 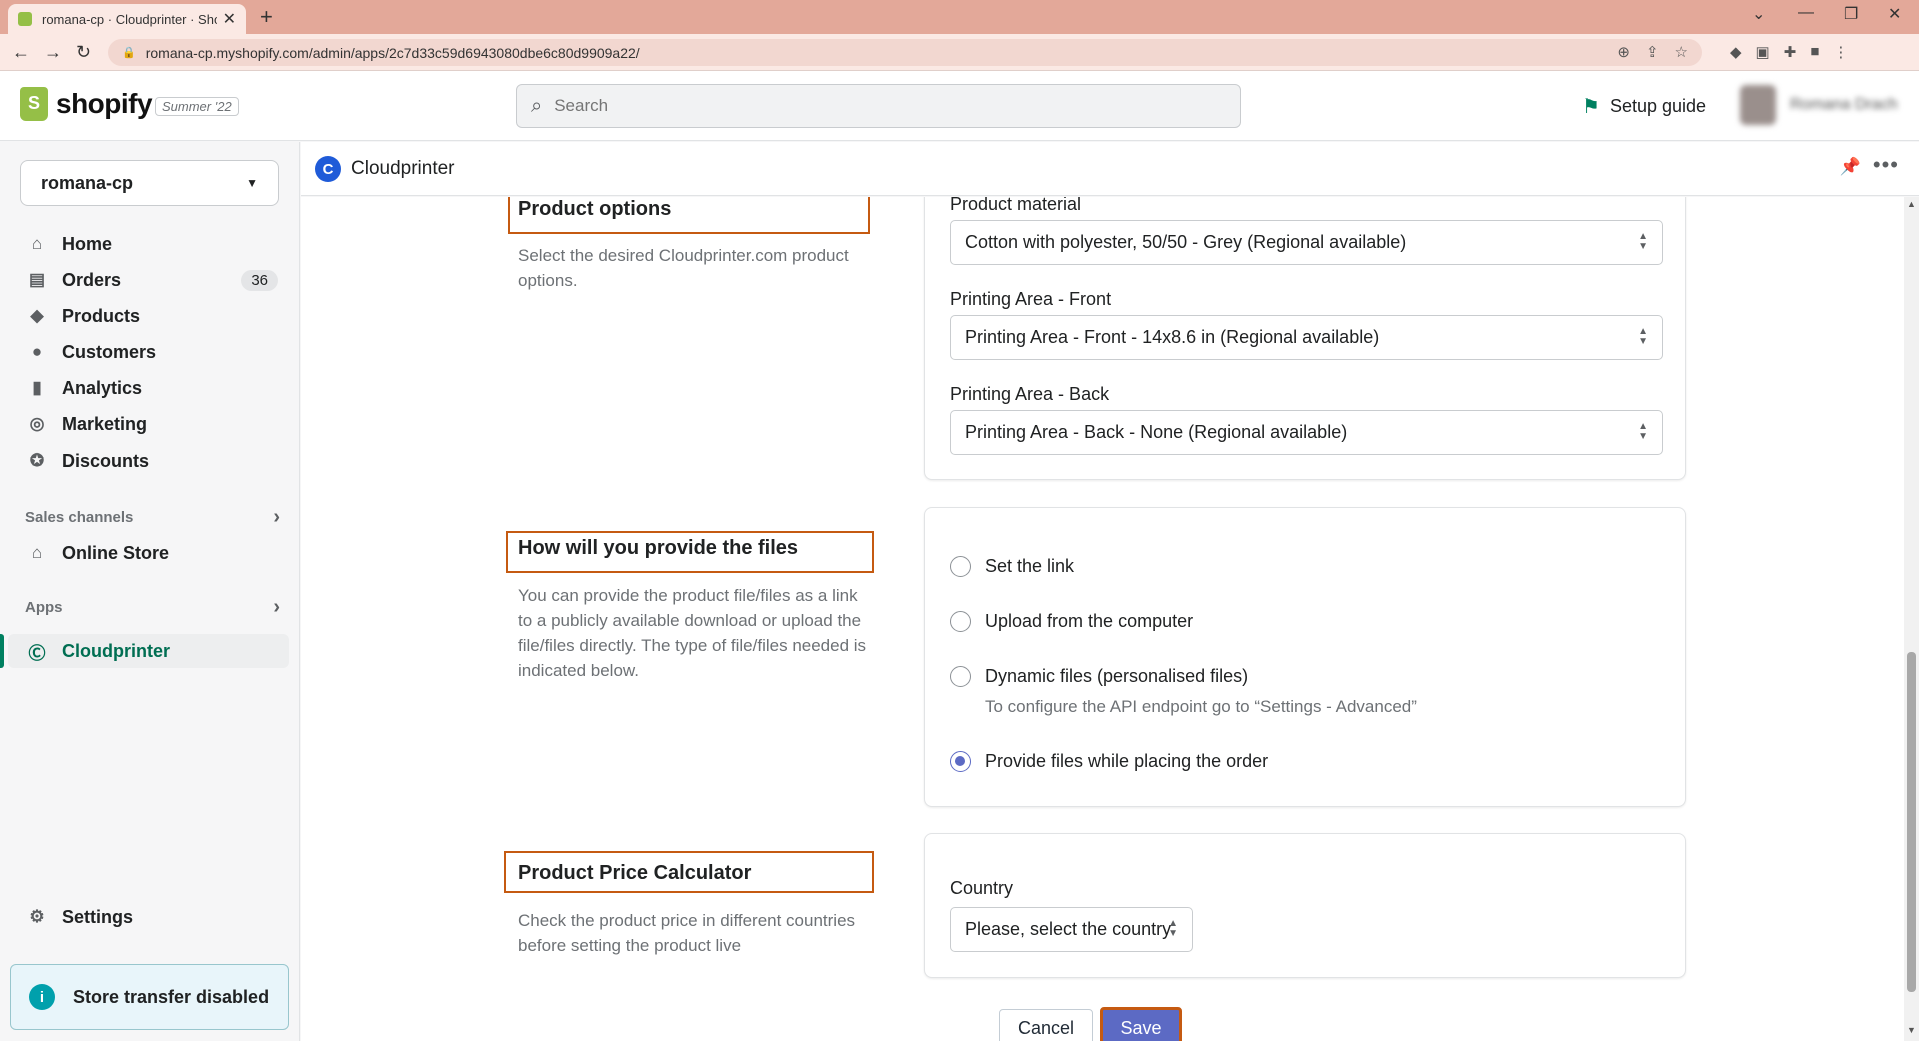 What do you see at coordinates (1911, 204) in the screenshot?
I see `scroll-up-icon: ▲` at bounding box center [1911, 204].